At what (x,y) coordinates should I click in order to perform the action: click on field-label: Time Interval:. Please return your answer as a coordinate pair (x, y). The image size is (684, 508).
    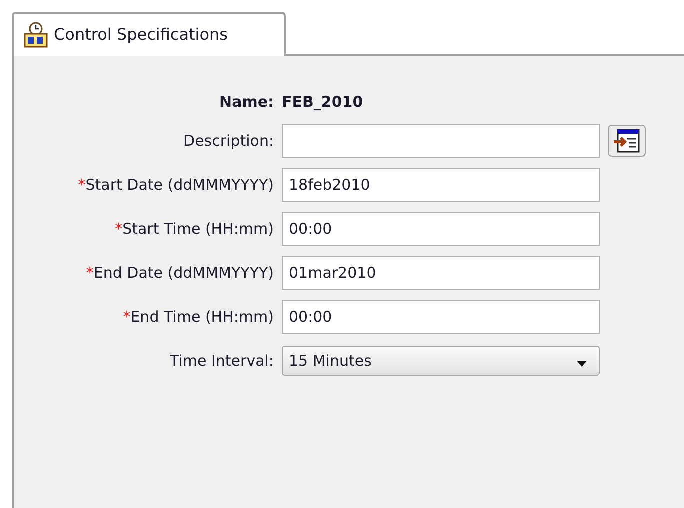
    Looking at the image, I should click on (222, 361).